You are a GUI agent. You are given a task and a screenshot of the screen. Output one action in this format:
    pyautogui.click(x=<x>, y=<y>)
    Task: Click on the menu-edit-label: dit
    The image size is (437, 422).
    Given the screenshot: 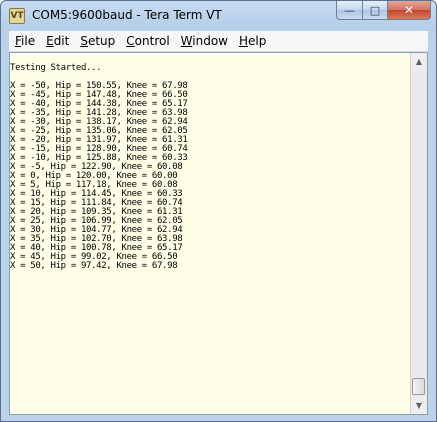 What is the action you would take?
    pyautogui.click(x=61, y=41)
    